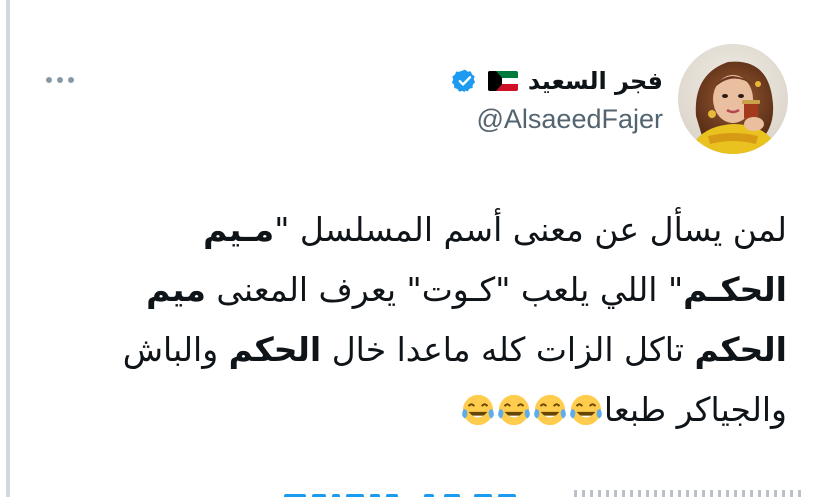 This screenshot has height=497, width=829. I want to click on cropped-link, so click(409, 490).